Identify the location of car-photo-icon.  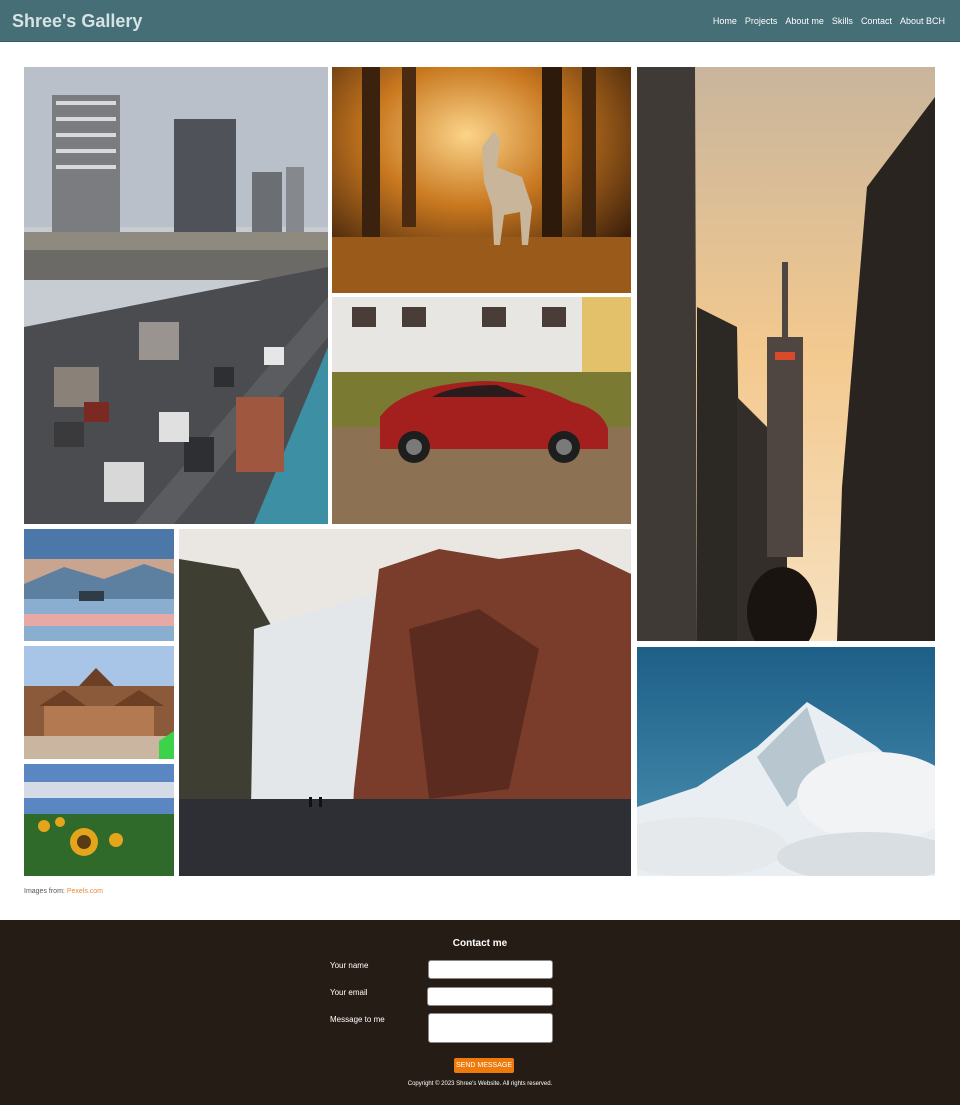
(481, 410).